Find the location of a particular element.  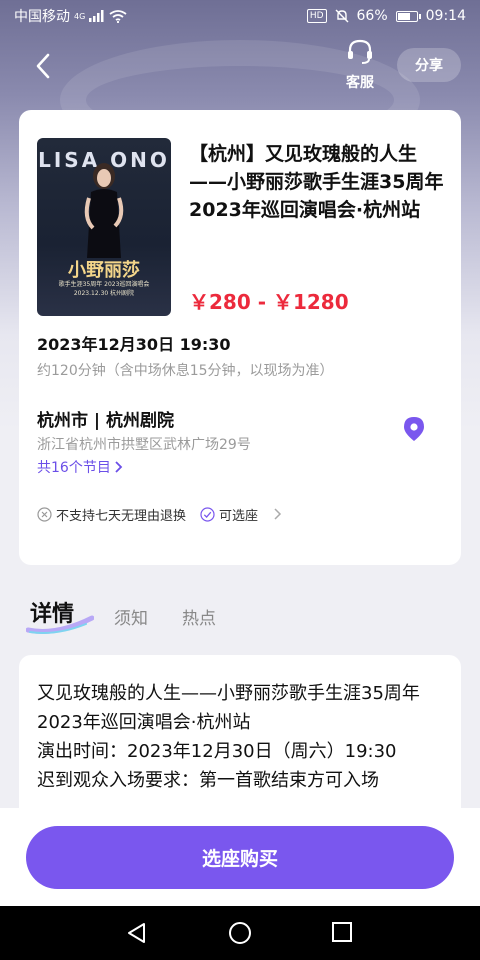

battery-percent: 66% is located at coordinates (372, 16).